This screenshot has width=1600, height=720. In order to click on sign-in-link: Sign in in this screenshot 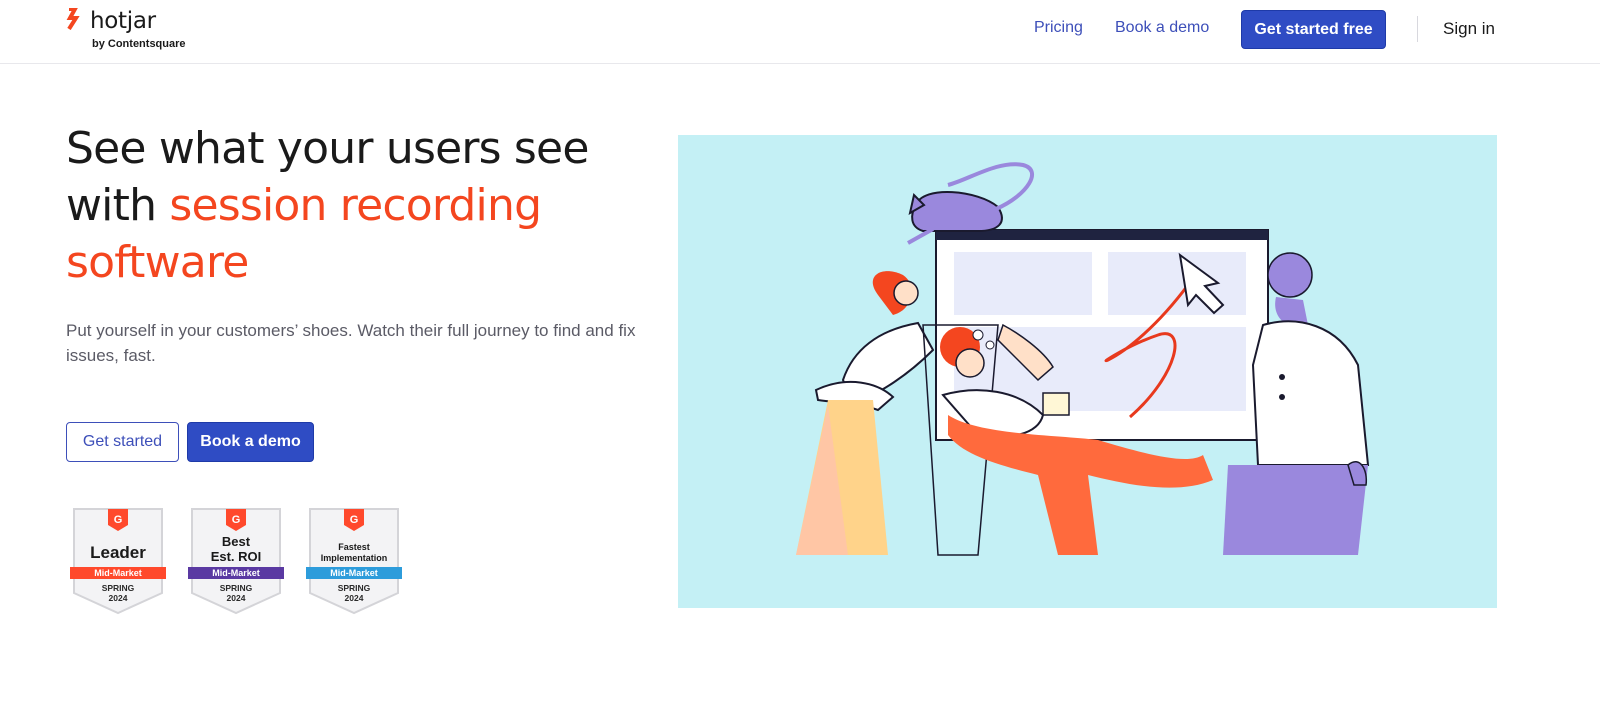, I will do `click(1469, 29)`.